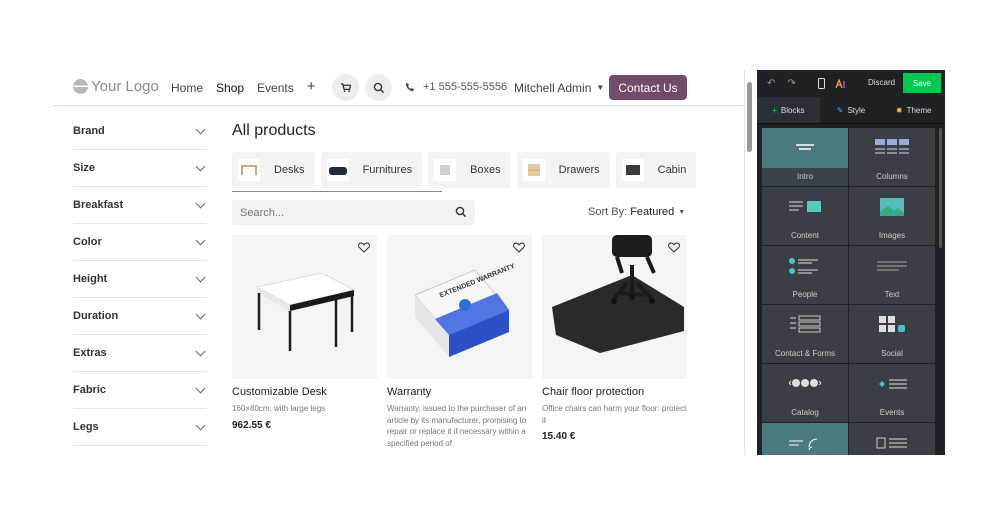 The height and width of the screenshot is (522, 1000). I want to click on editor-scrollbar, so click(940, 188).